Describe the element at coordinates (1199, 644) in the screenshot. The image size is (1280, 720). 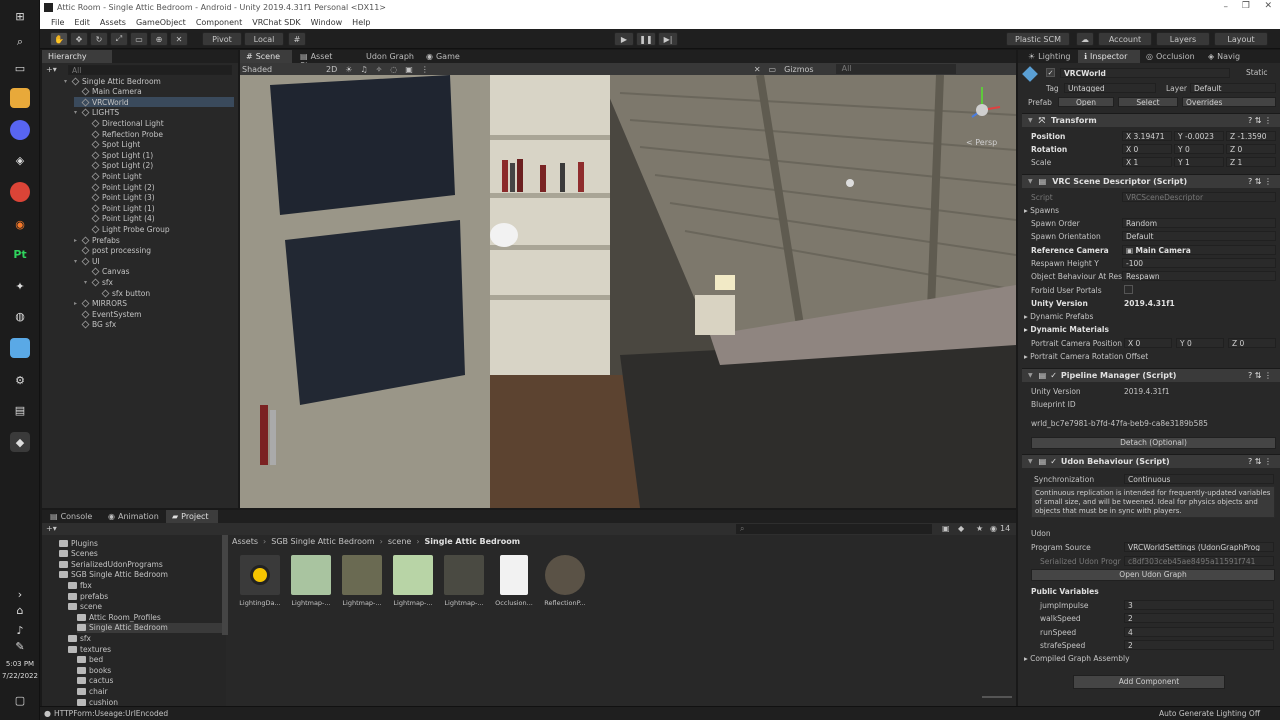
I see `variable-value-field: 2` at that location.